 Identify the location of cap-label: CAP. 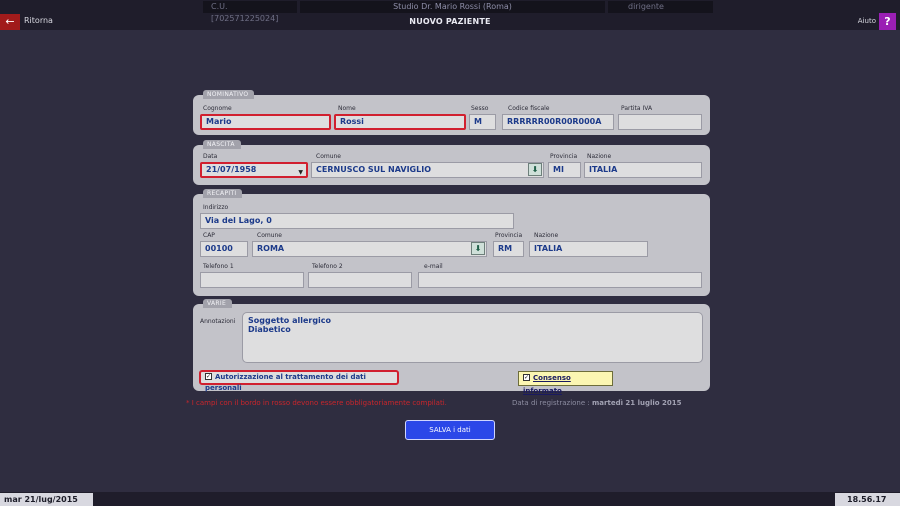
(209, 235).